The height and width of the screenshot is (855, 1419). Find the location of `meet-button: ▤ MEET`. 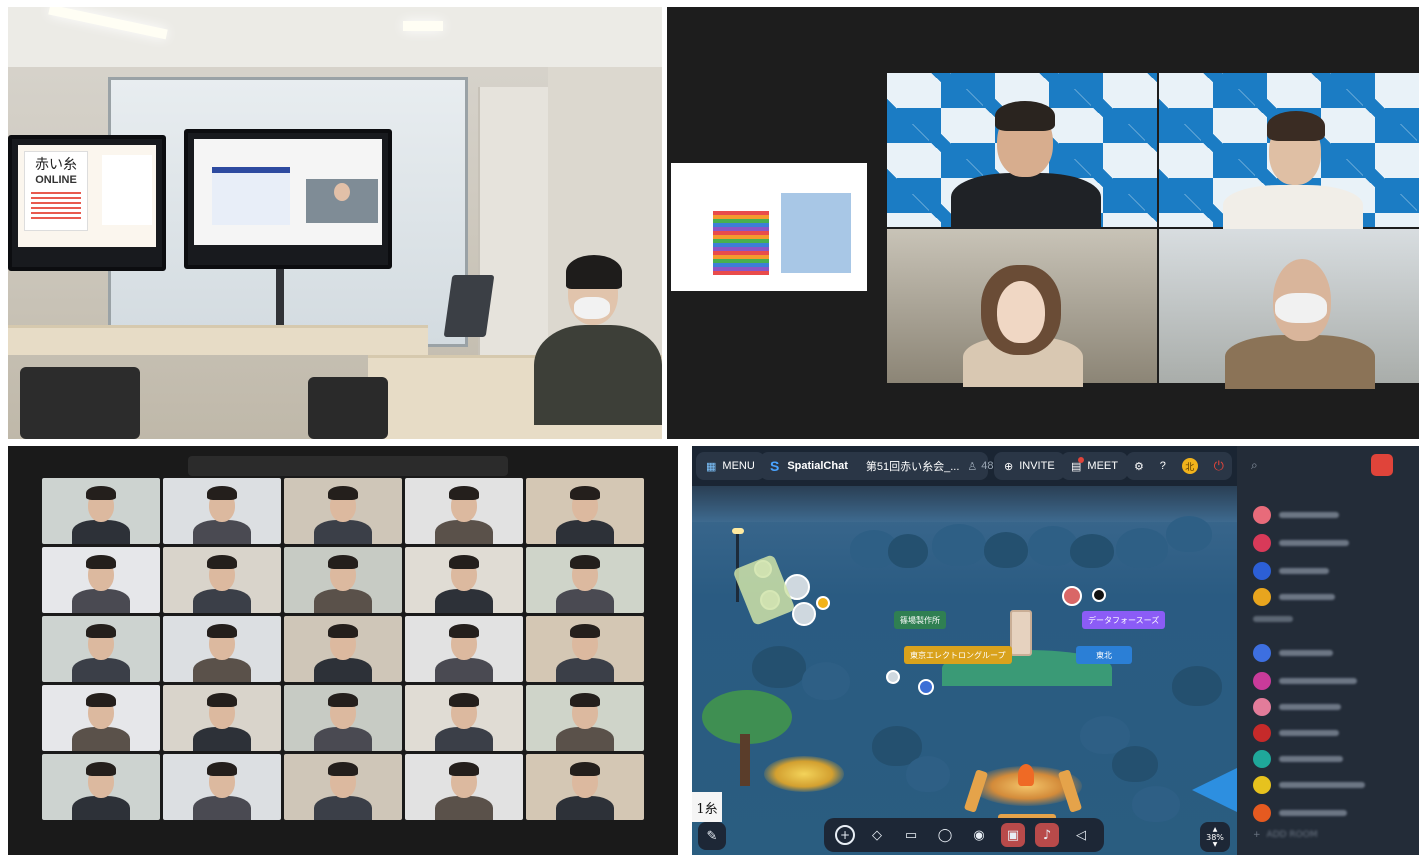

meet-button: ▤ MEET is located at coordinates (1094, 466).